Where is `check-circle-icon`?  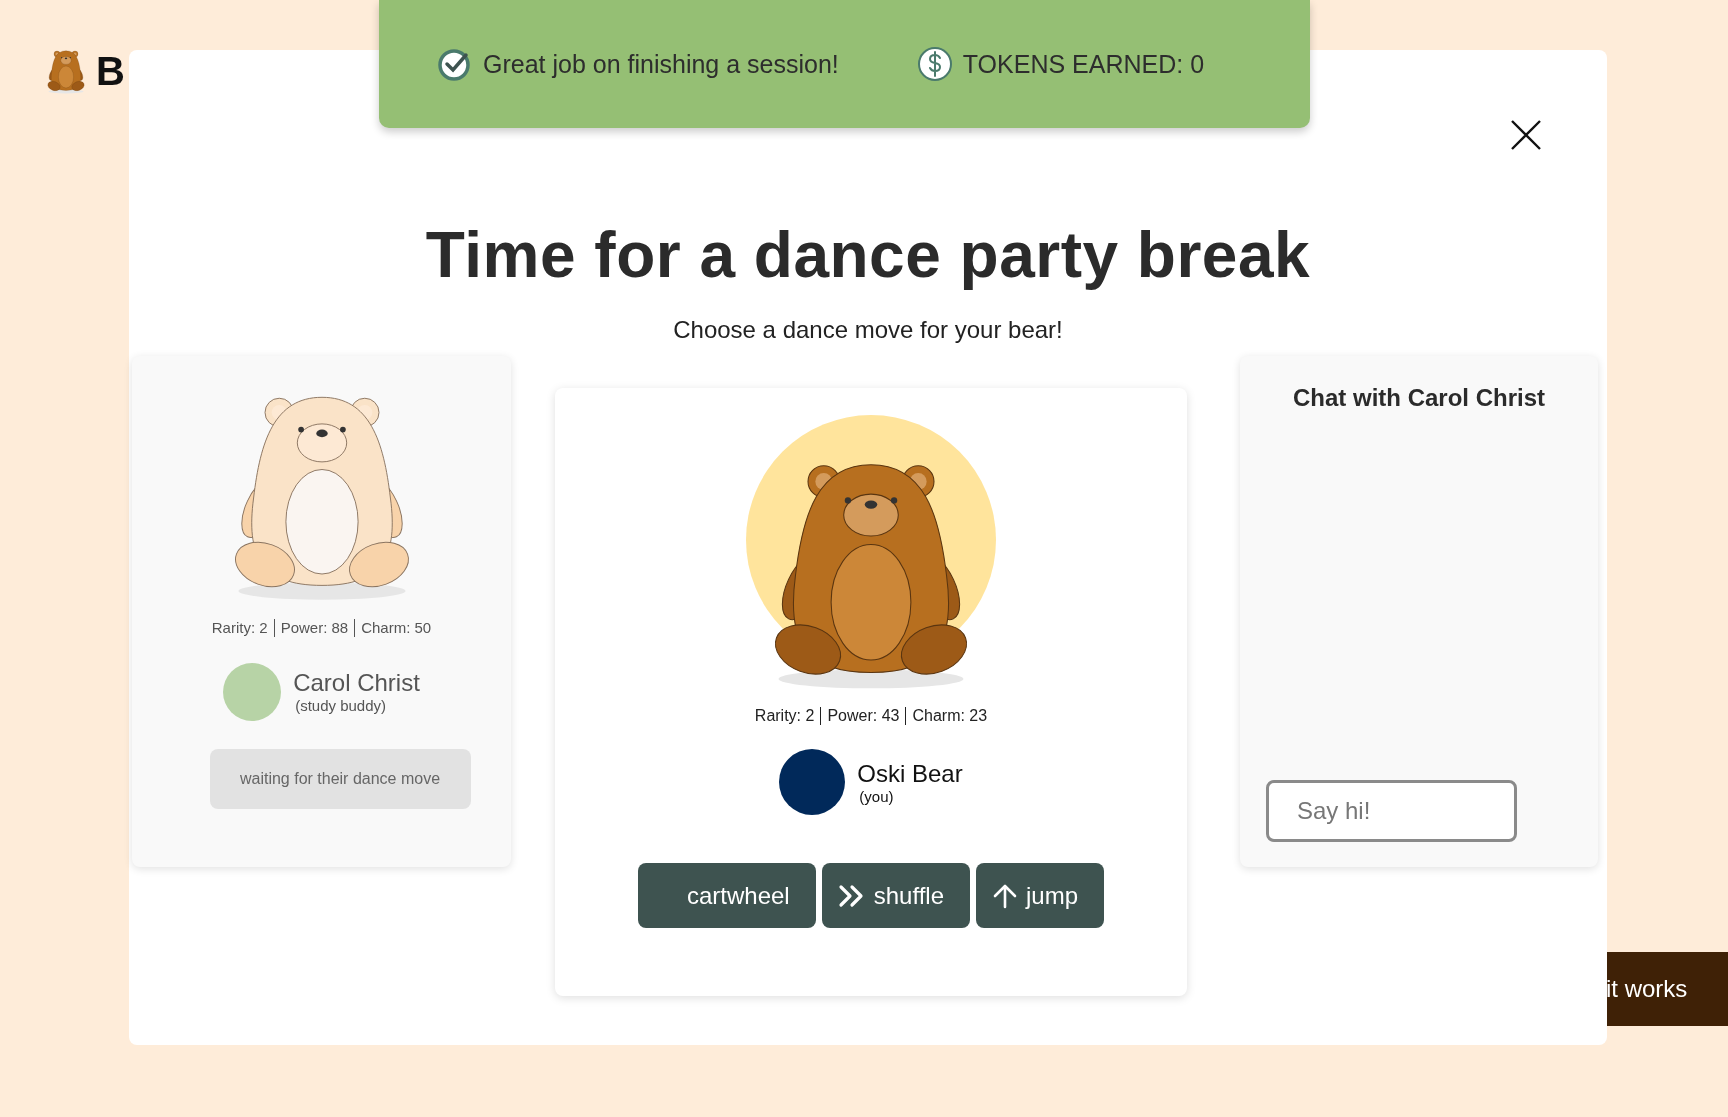 check-circle-icon is located at coordinates (455, 64).